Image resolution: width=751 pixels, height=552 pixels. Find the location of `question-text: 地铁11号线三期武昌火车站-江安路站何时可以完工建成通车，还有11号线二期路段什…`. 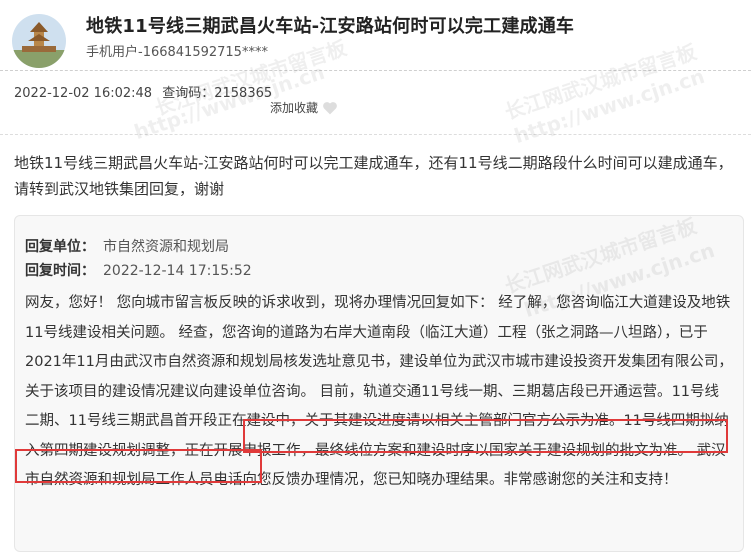

question-text: 地铁11号线三期武昌火车站-江安路站何时可以完工建成通车，还有11号线二期路段什… is located at coordinates (373, 176).